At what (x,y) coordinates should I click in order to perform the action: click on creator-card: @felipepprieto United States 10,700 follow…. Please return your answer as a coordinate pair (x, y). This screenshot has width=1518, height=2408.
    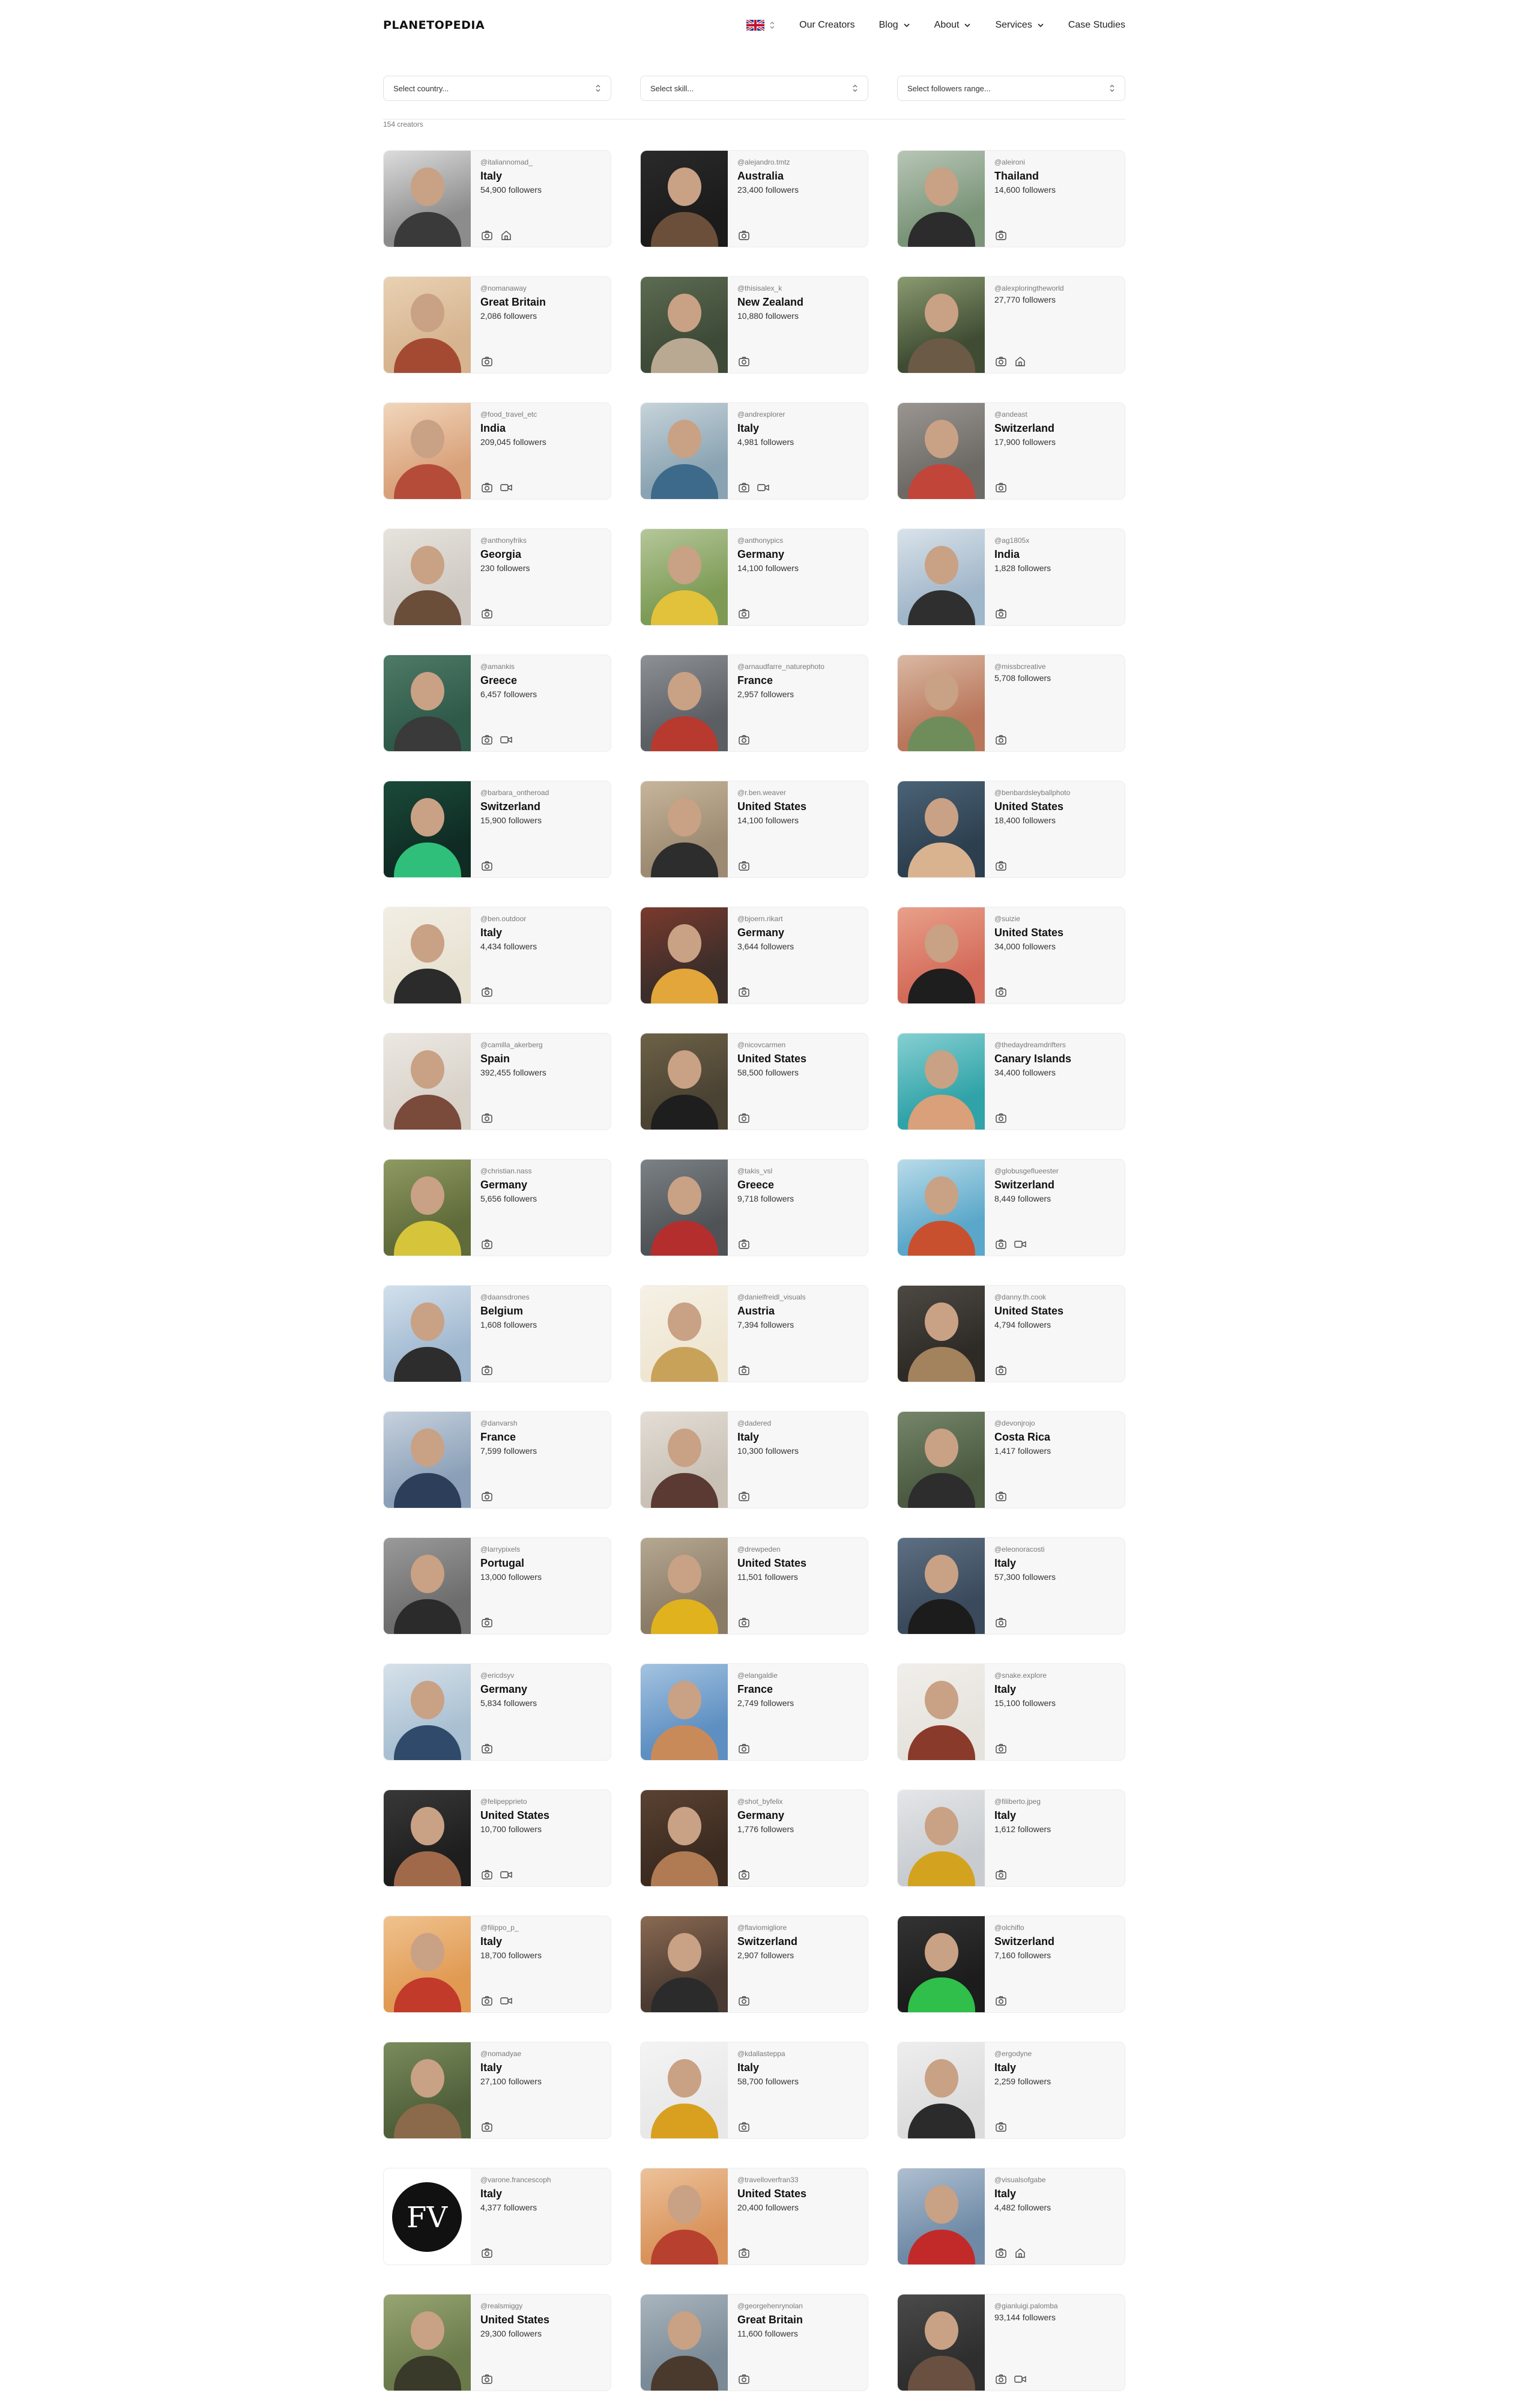
    Looking at the image, I should click on (497, 1838).